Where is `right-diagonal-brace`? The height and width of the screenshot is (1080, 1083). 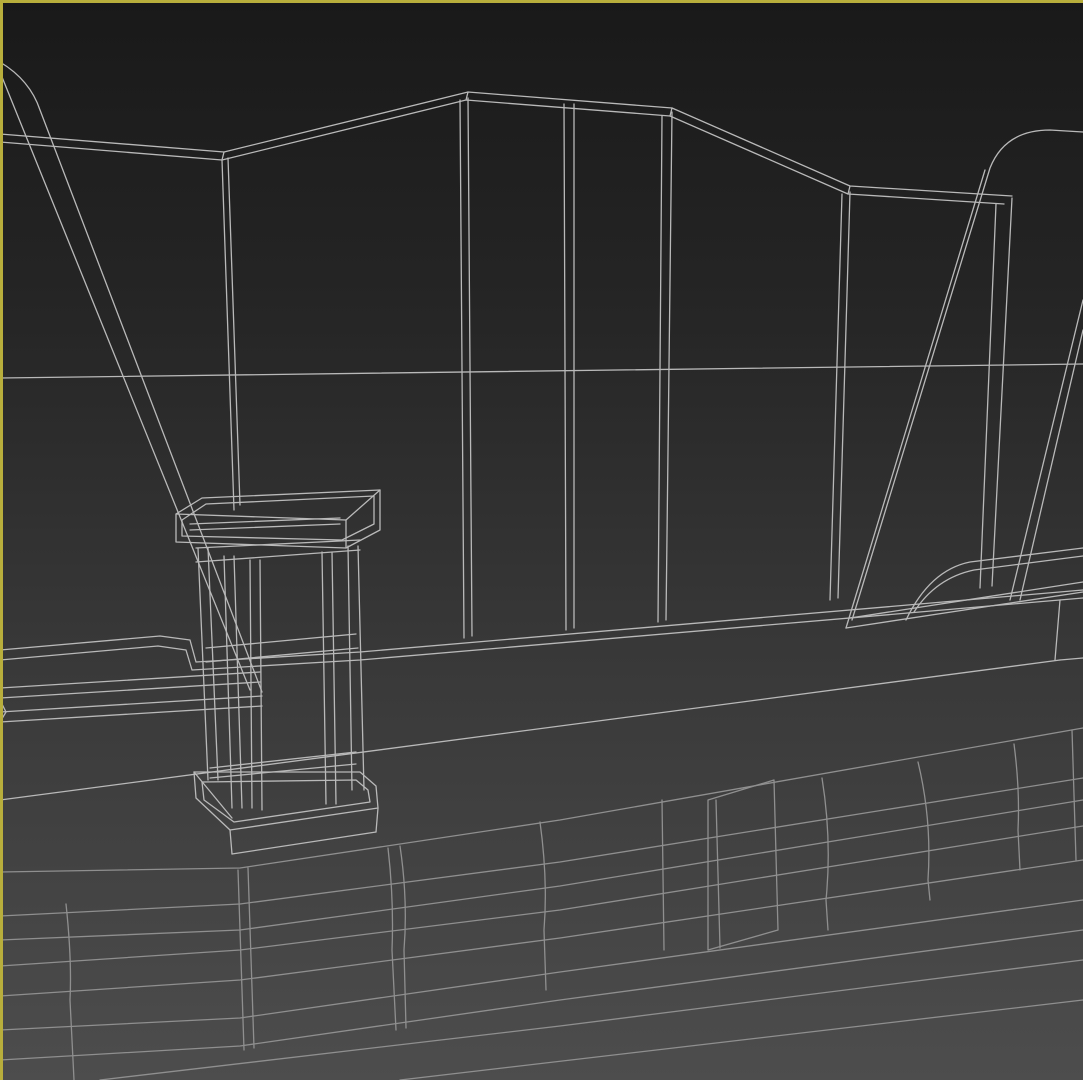 right-diagonal-brace is located at coordinates (964, 379).